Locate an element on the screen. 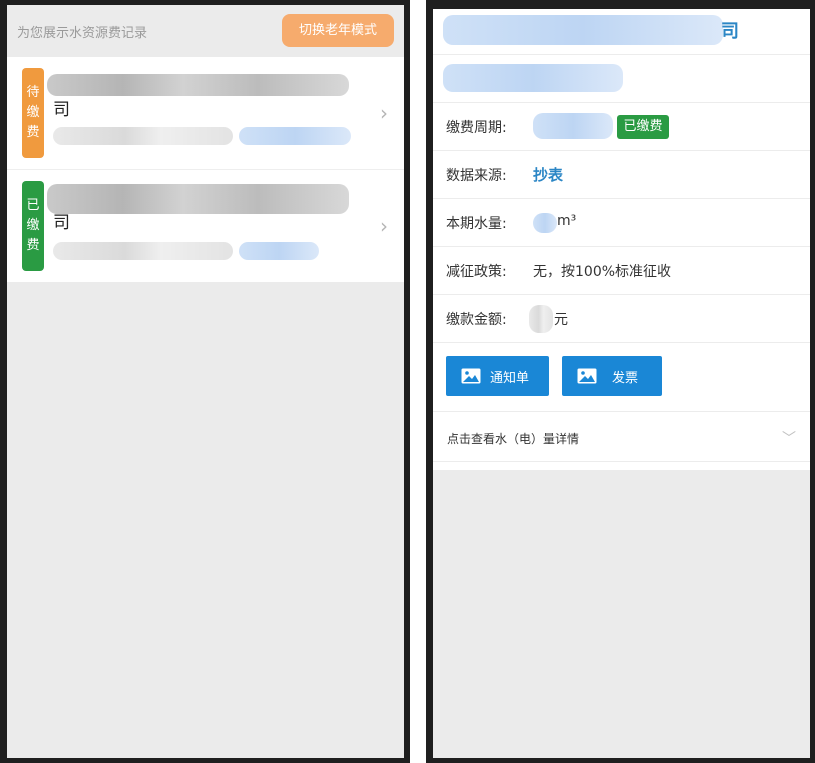 Image resolution: width=815 pixels, height=763 pixels. records-header-text: 为您展示水资源费记录 is located at coordinates (82, 33).